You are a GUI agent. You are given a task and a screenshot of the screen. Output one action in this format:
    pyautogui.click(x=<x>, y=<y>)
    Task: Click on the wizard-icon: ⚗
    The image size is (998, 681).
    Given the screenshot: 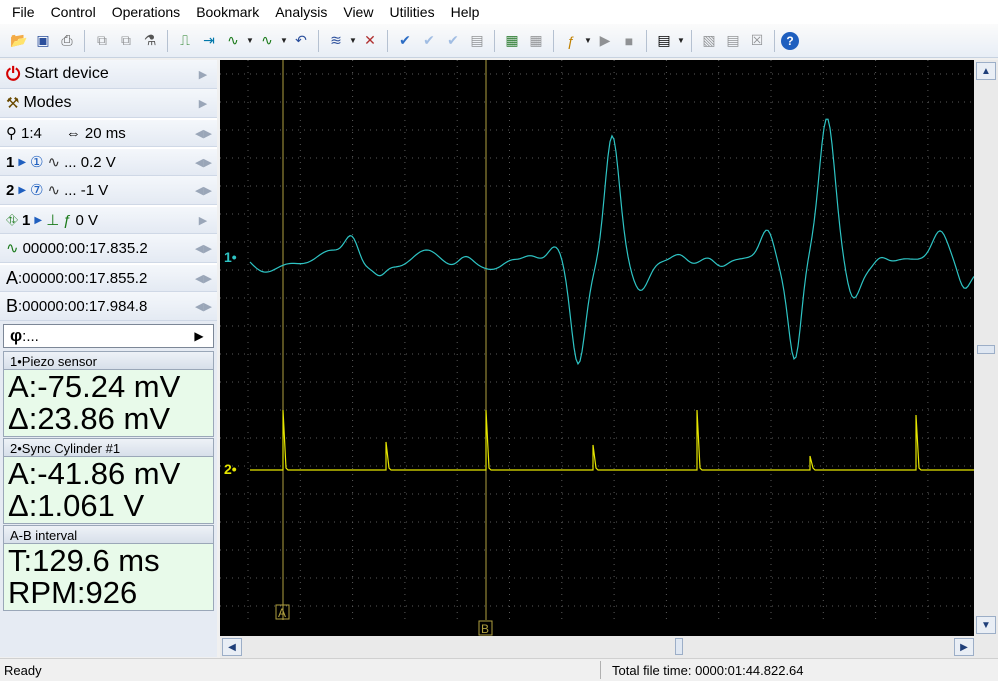 What is the action you would take?
    pyautogui.click(x=150, y=41)
    